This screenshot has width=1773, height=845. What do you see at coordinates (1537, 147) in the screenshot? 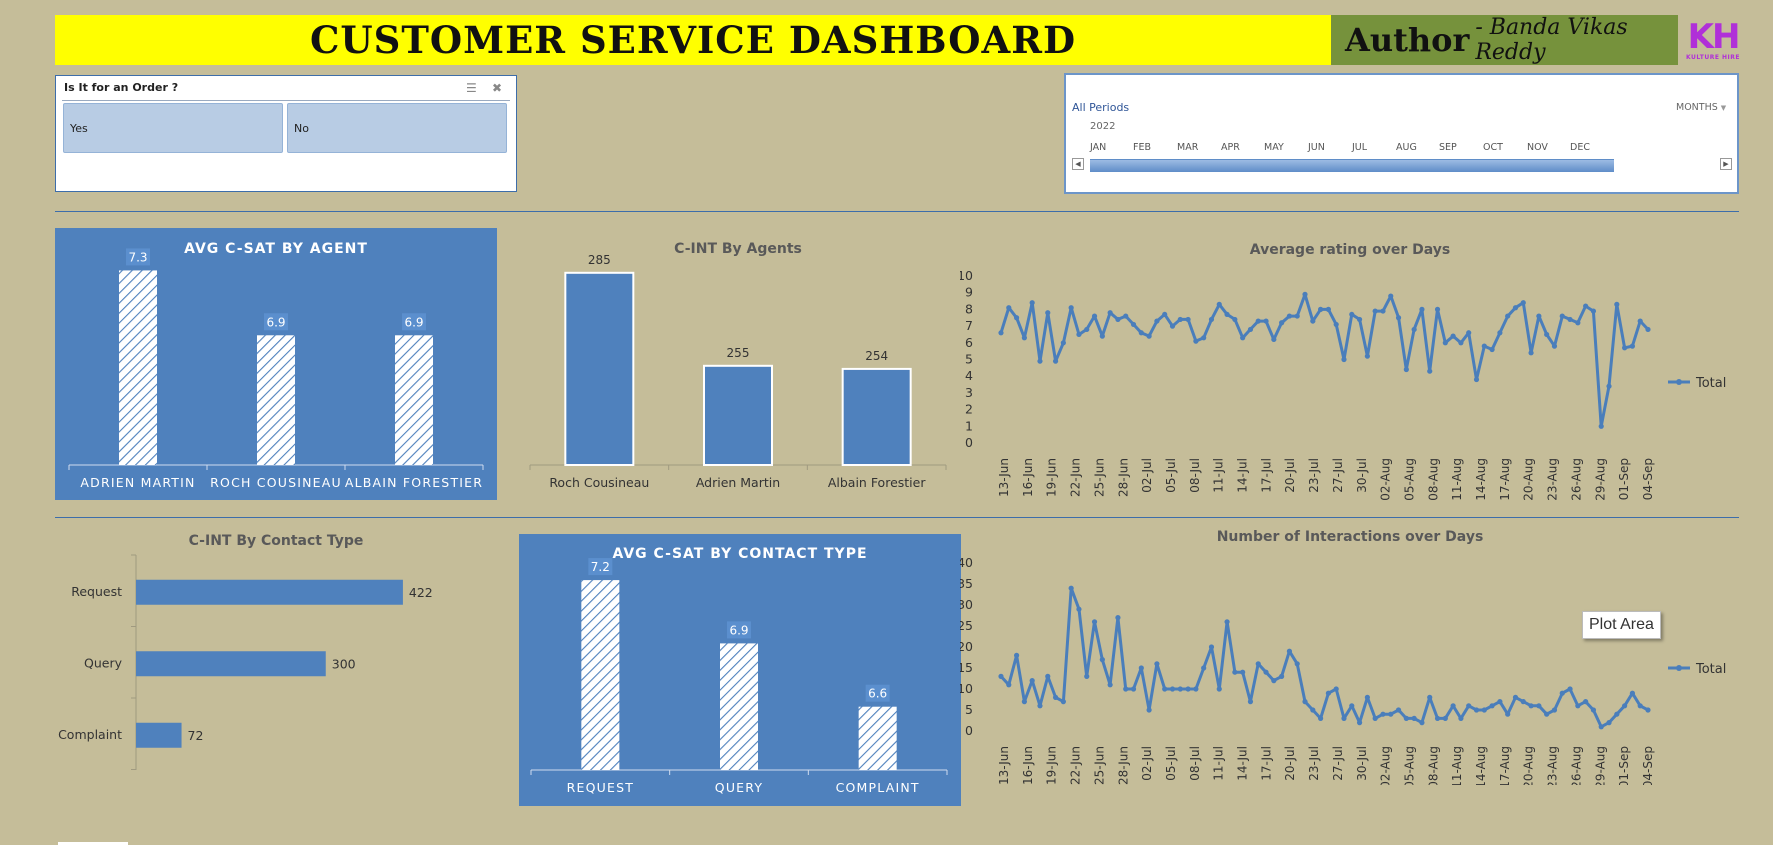
I see `timeline-month: NOV` at bounding box center [1537, 147].